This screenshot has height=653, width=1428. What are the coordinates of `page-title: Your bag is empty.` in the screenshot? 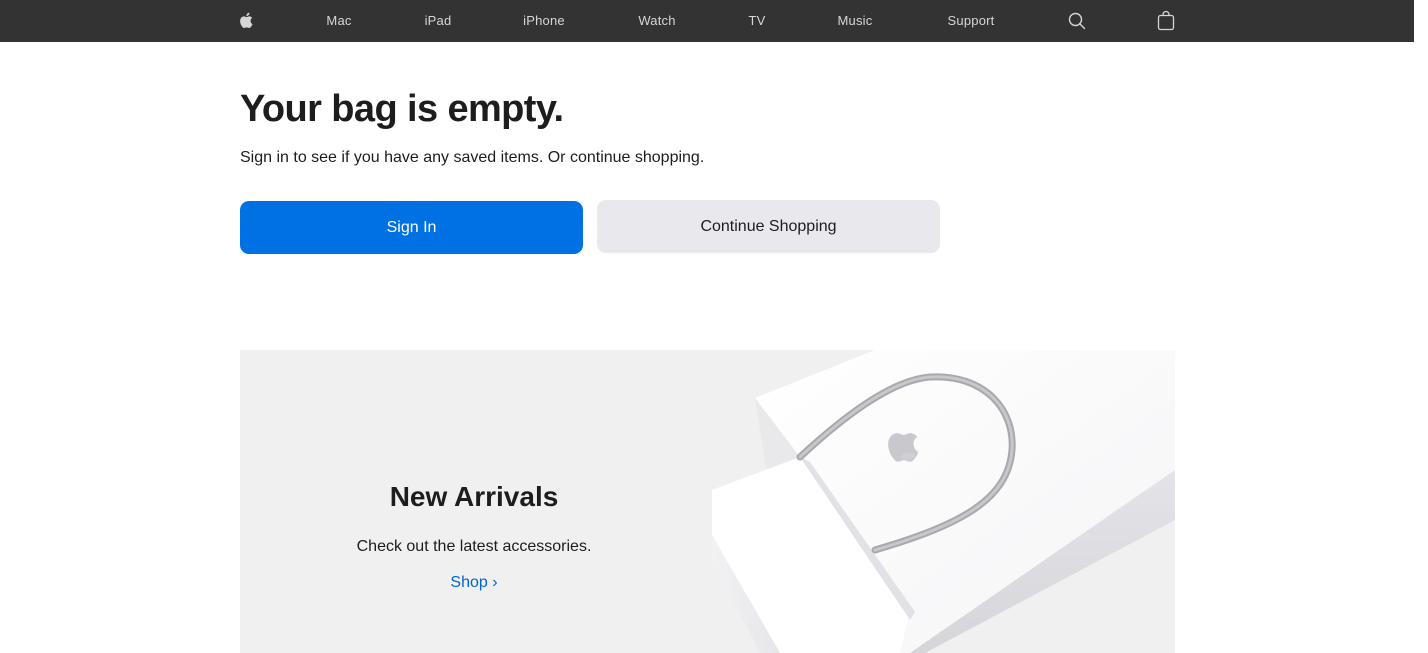 It's located at (402, 109).